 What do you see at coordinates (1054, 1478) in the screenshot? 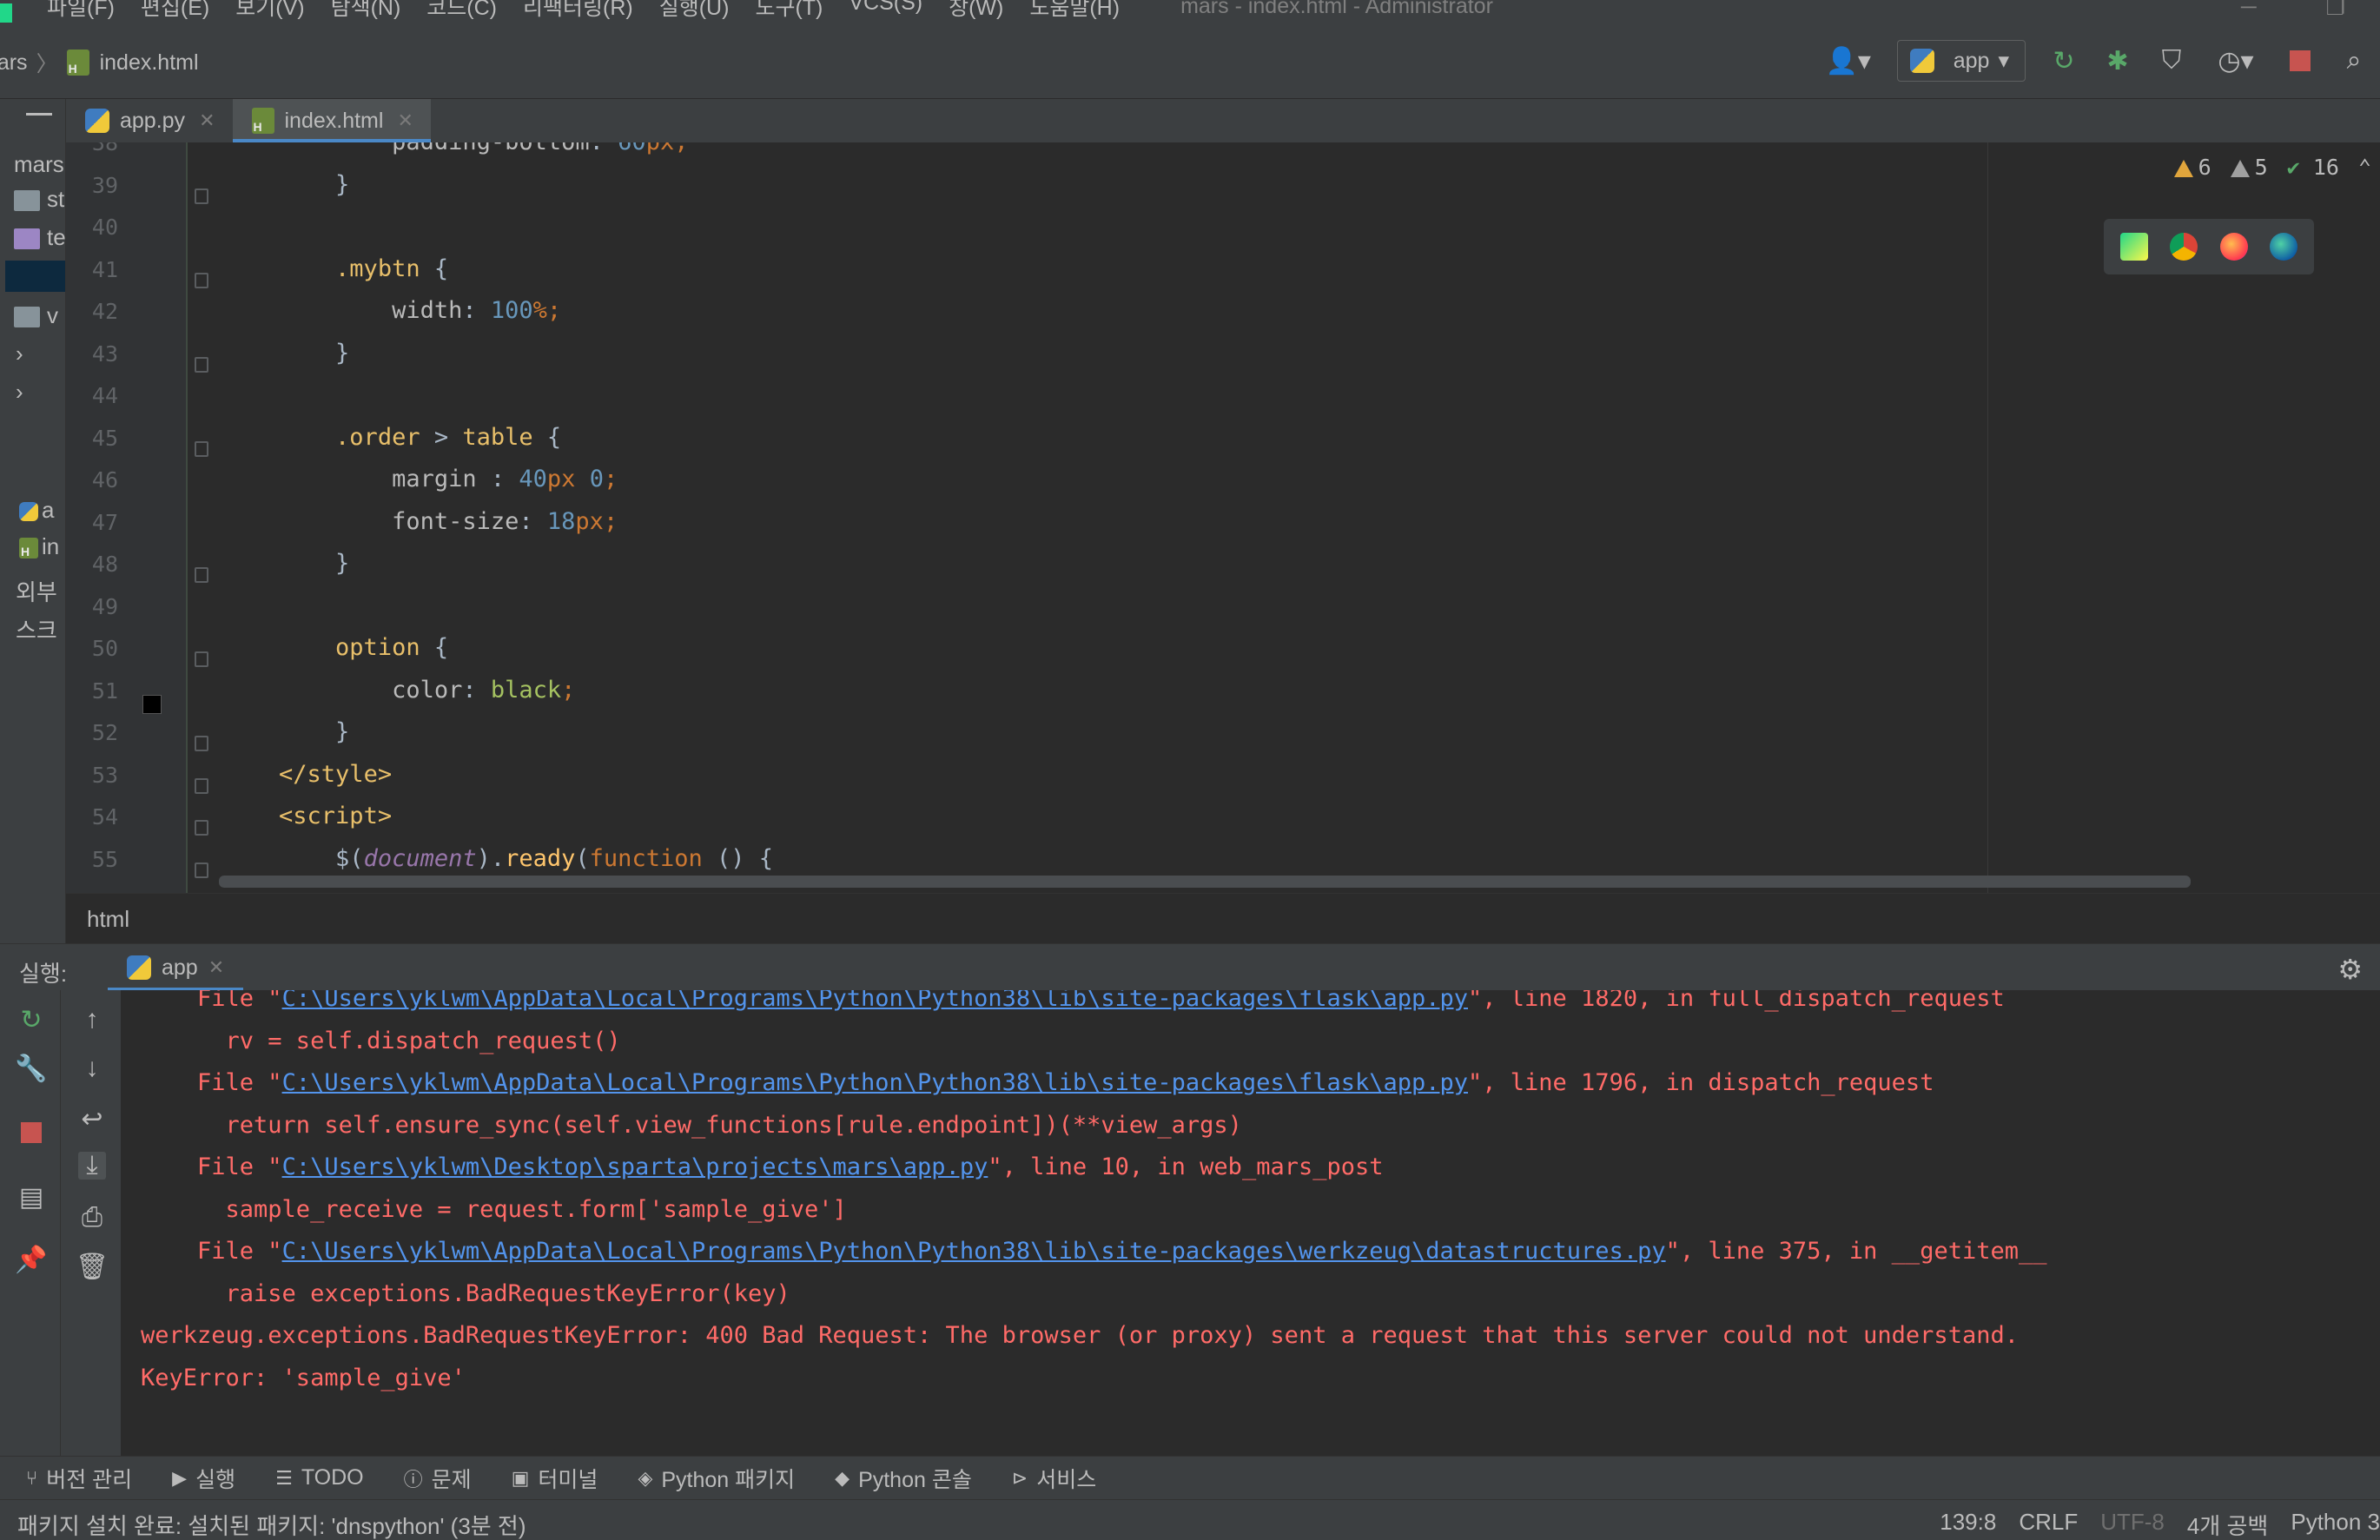
I see `tool-services: ⊳ 서비스` at bounding box center [1054, 1478].